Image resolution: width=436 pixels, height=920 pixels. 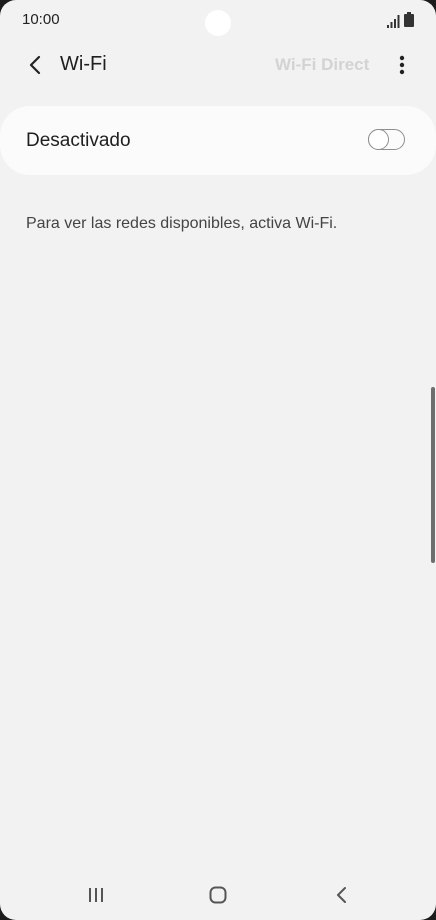 I want to click on signal-icon, so click(x=393, y=21).